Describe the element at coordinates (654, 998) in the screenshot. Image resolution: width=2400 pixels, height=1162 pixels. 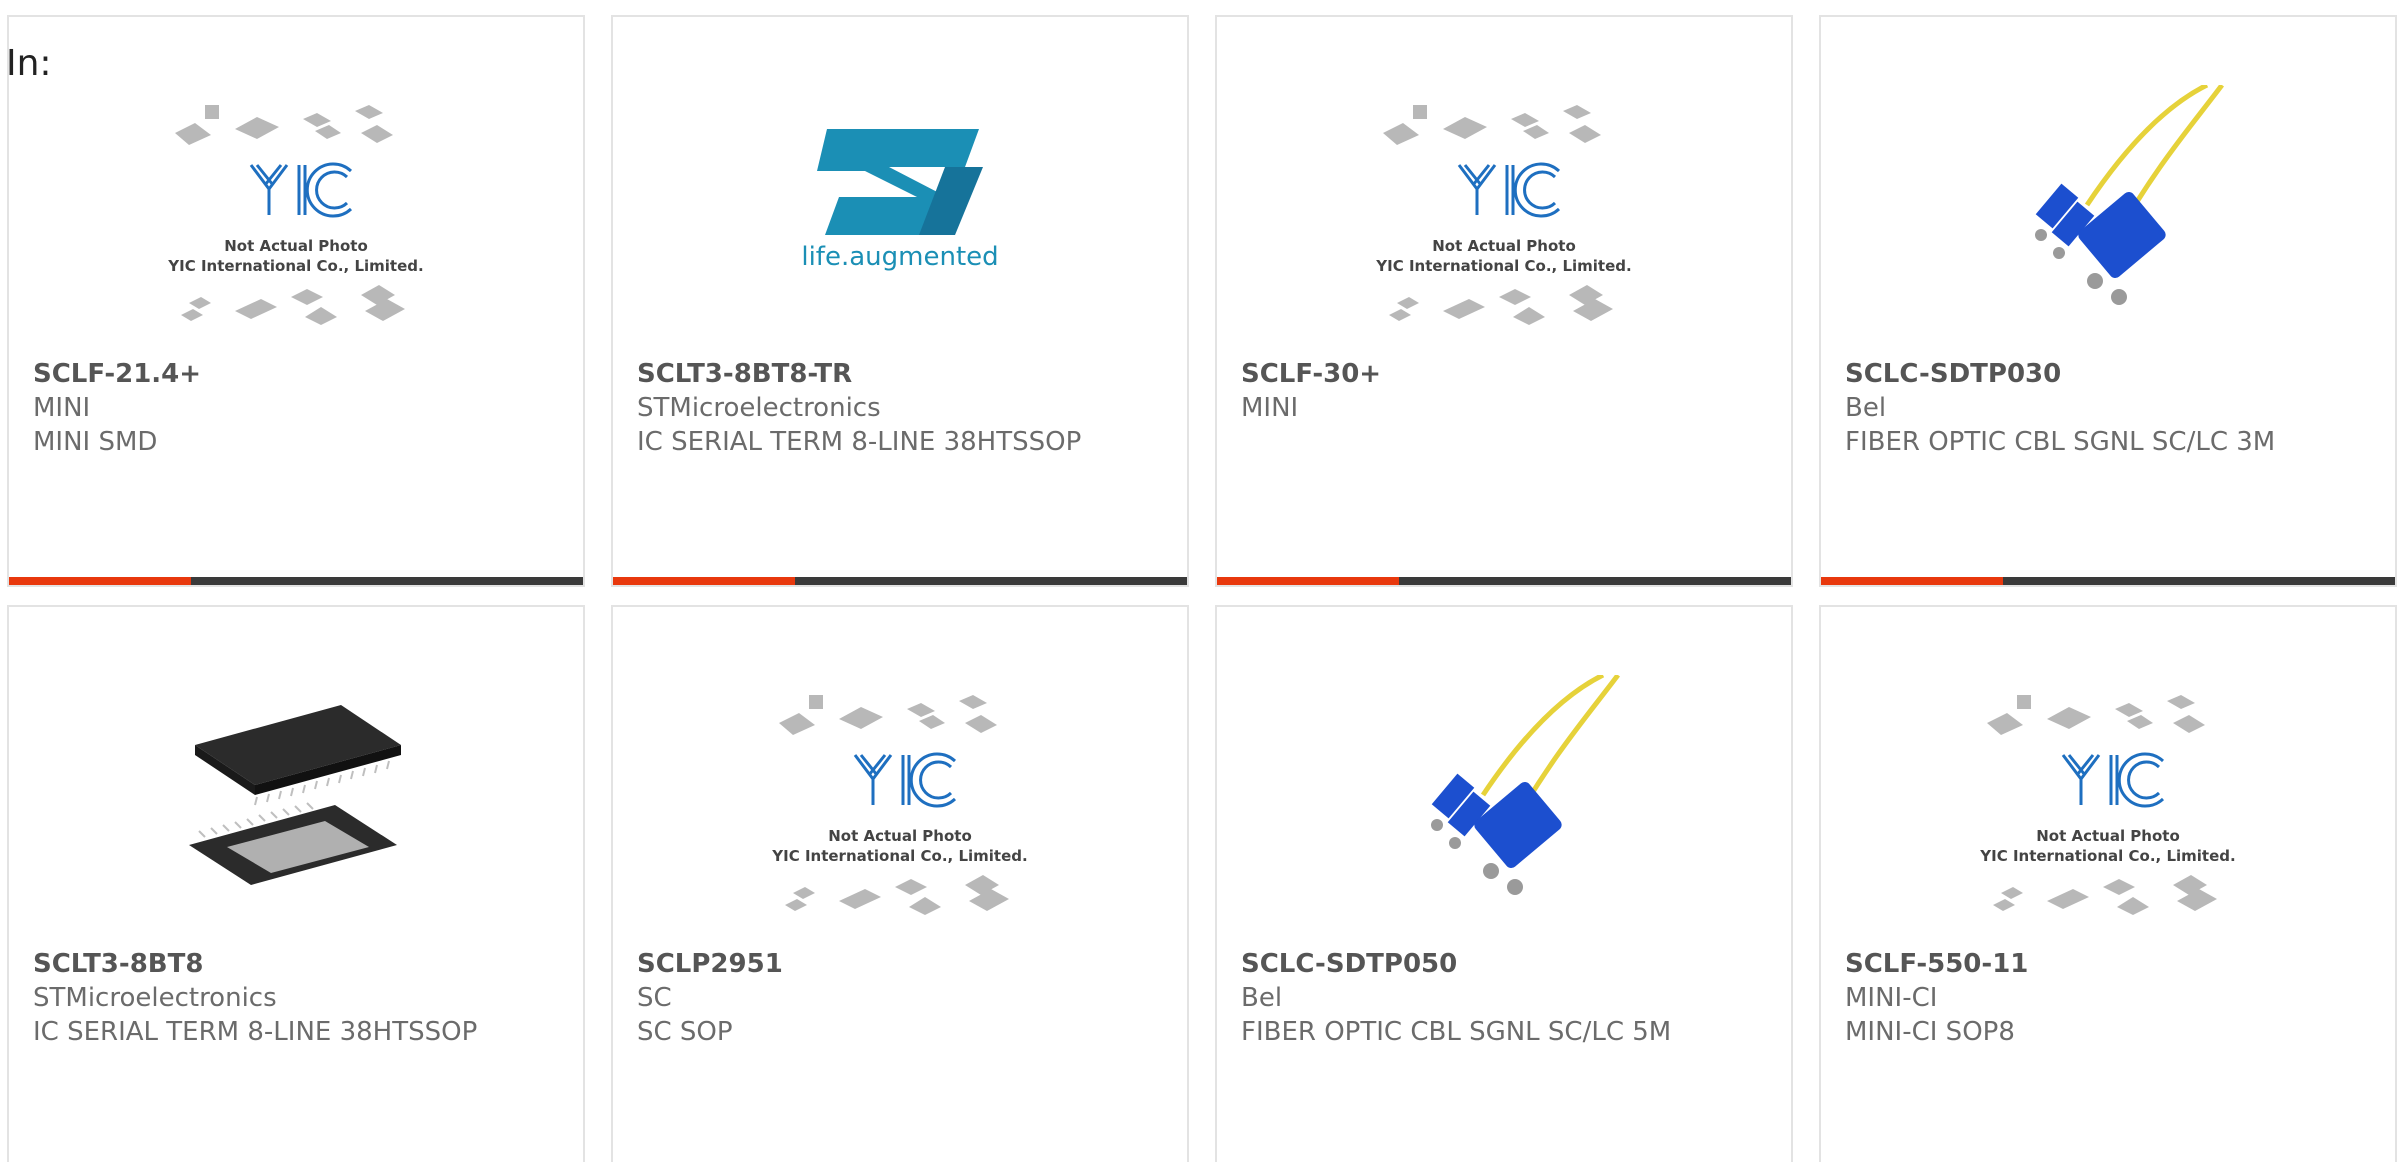
I see `manufacturer: SC` at that location.